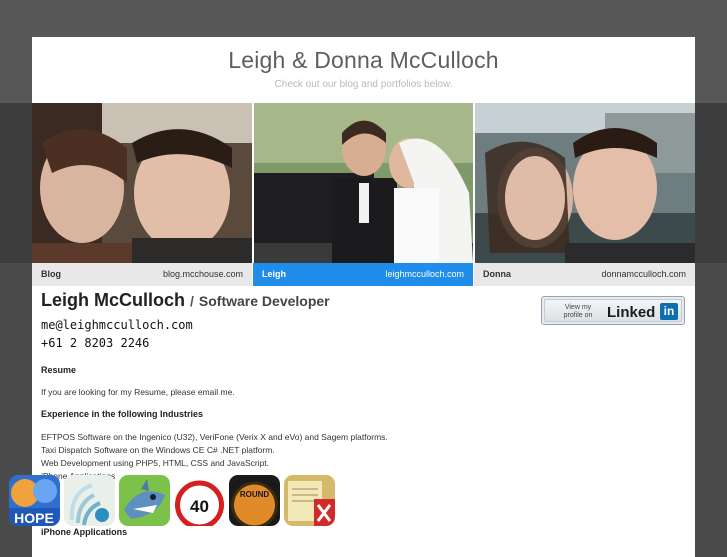 The height and width of the screenshot is (557, 727). What do you see at coordinates (578, 315) in the screenshot?
I see `linkedin-profile-text: profile on` at bounding box center [578, 315].